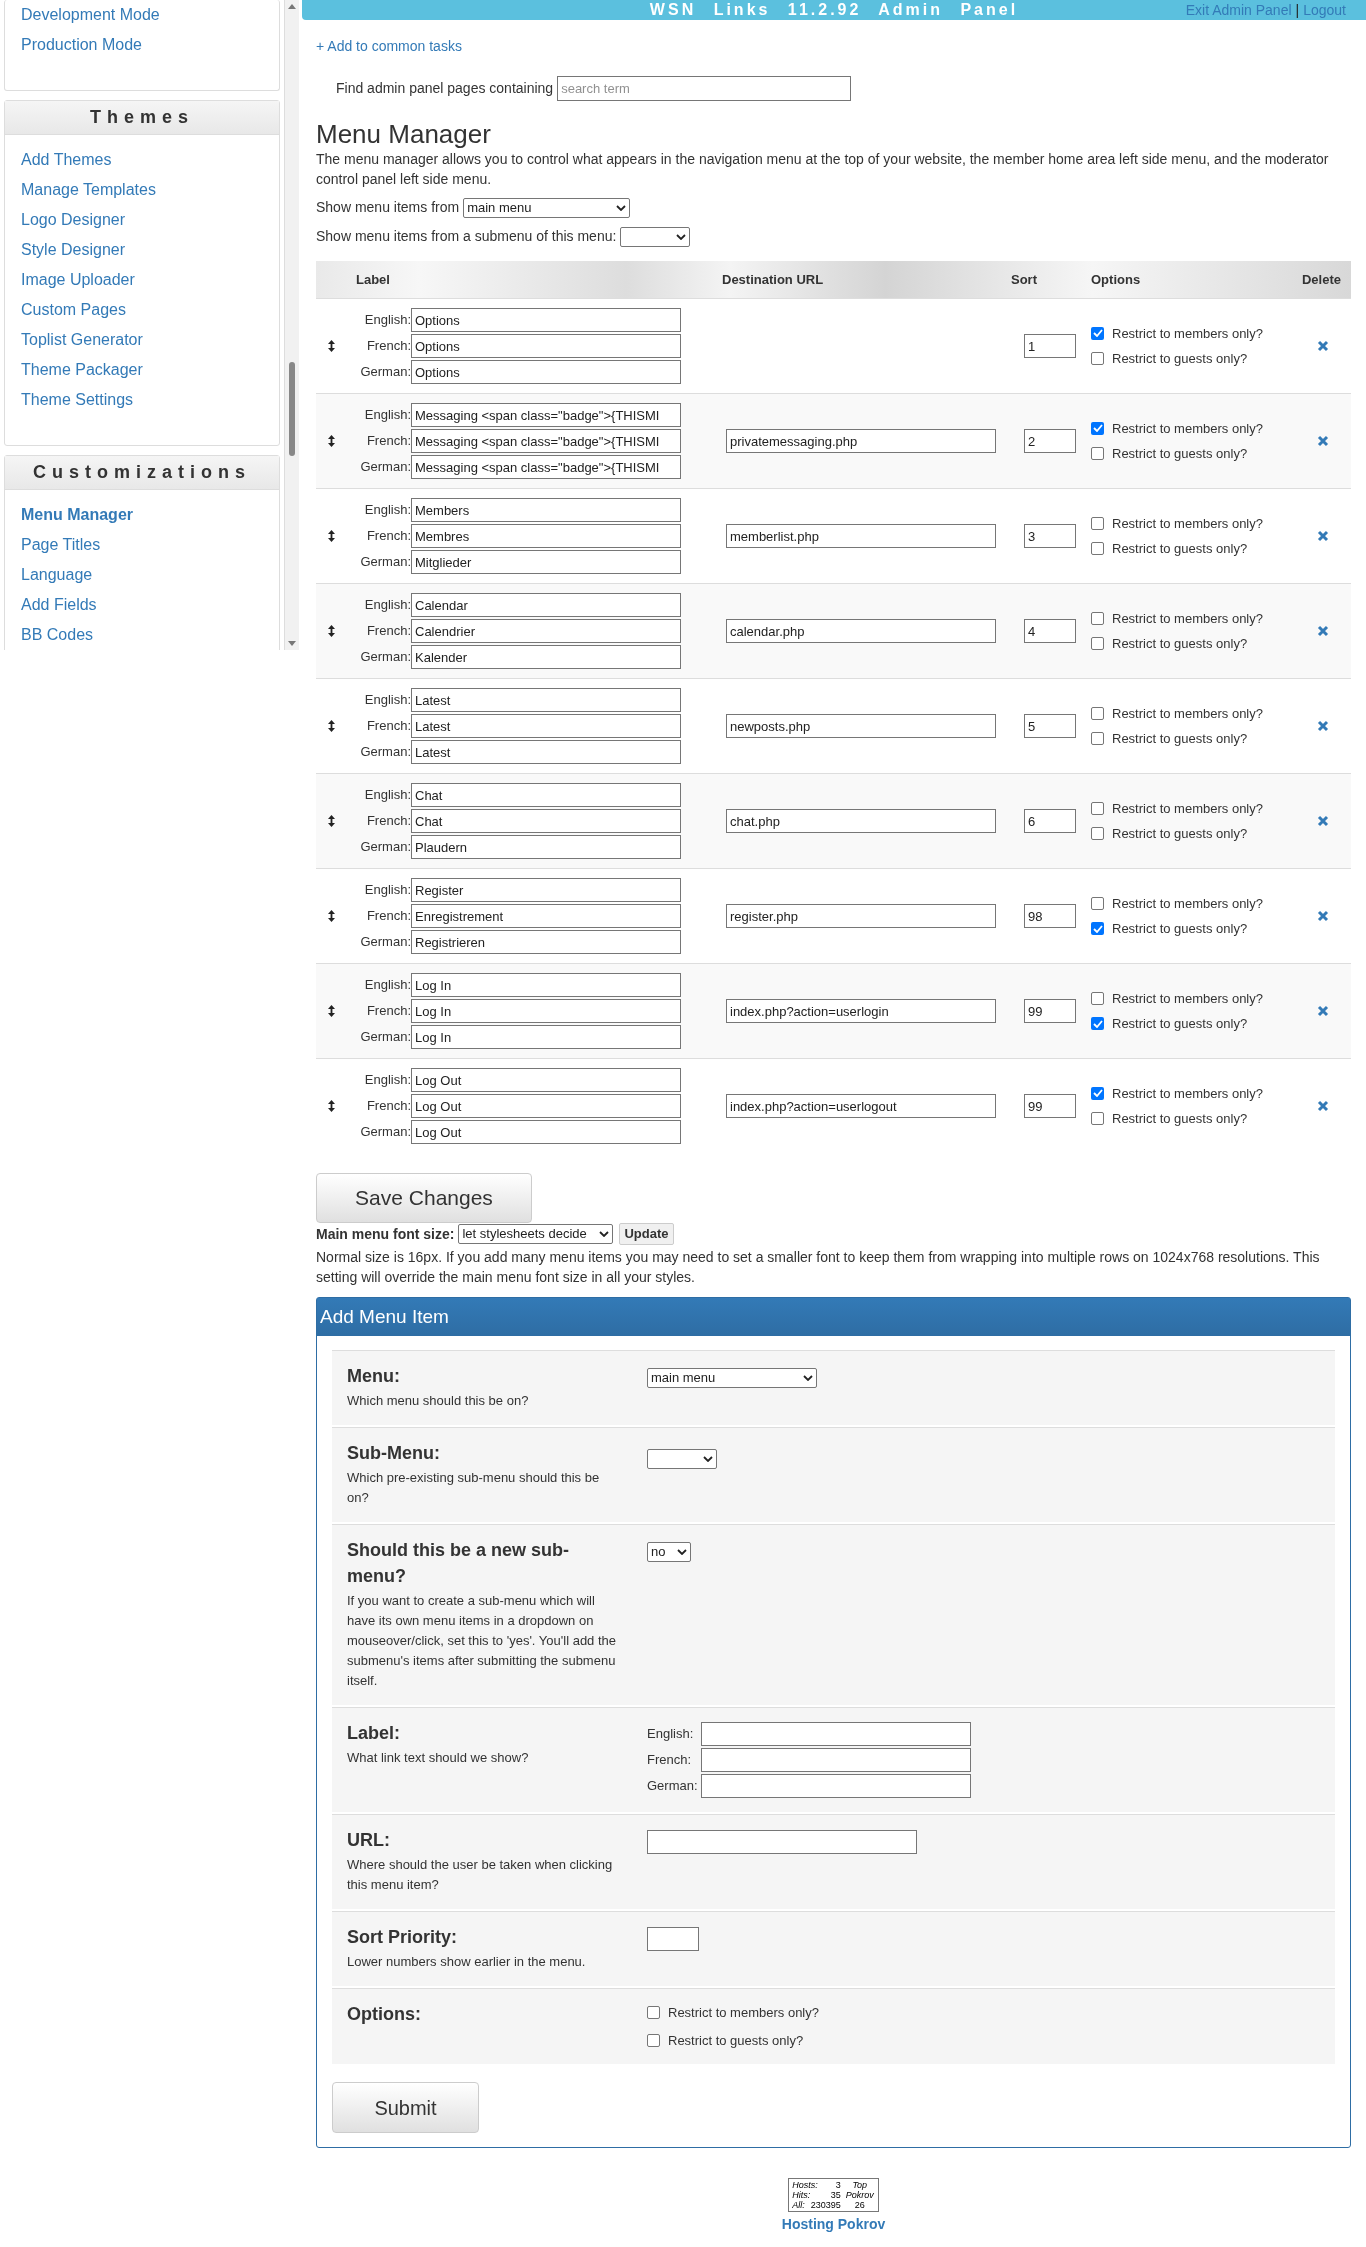 The height and width of the screenshot is (2247, 1366). I want to click on dropdown-select: no, so click(669, 1551).